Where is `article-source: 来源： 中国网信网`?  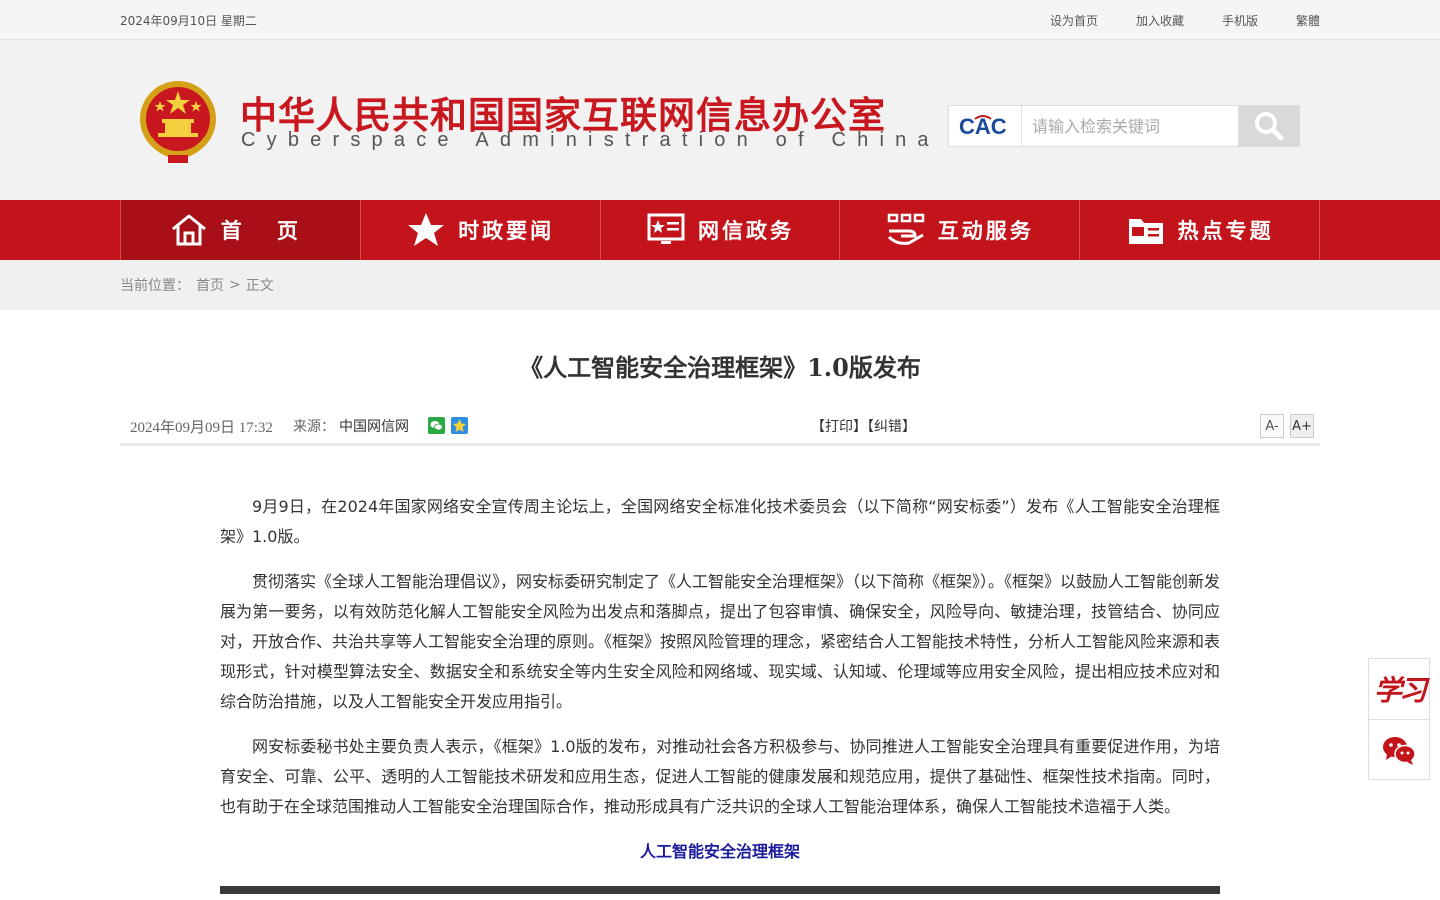 article-source: 来源： 中国网信网 is located at coordinates (351, 426).